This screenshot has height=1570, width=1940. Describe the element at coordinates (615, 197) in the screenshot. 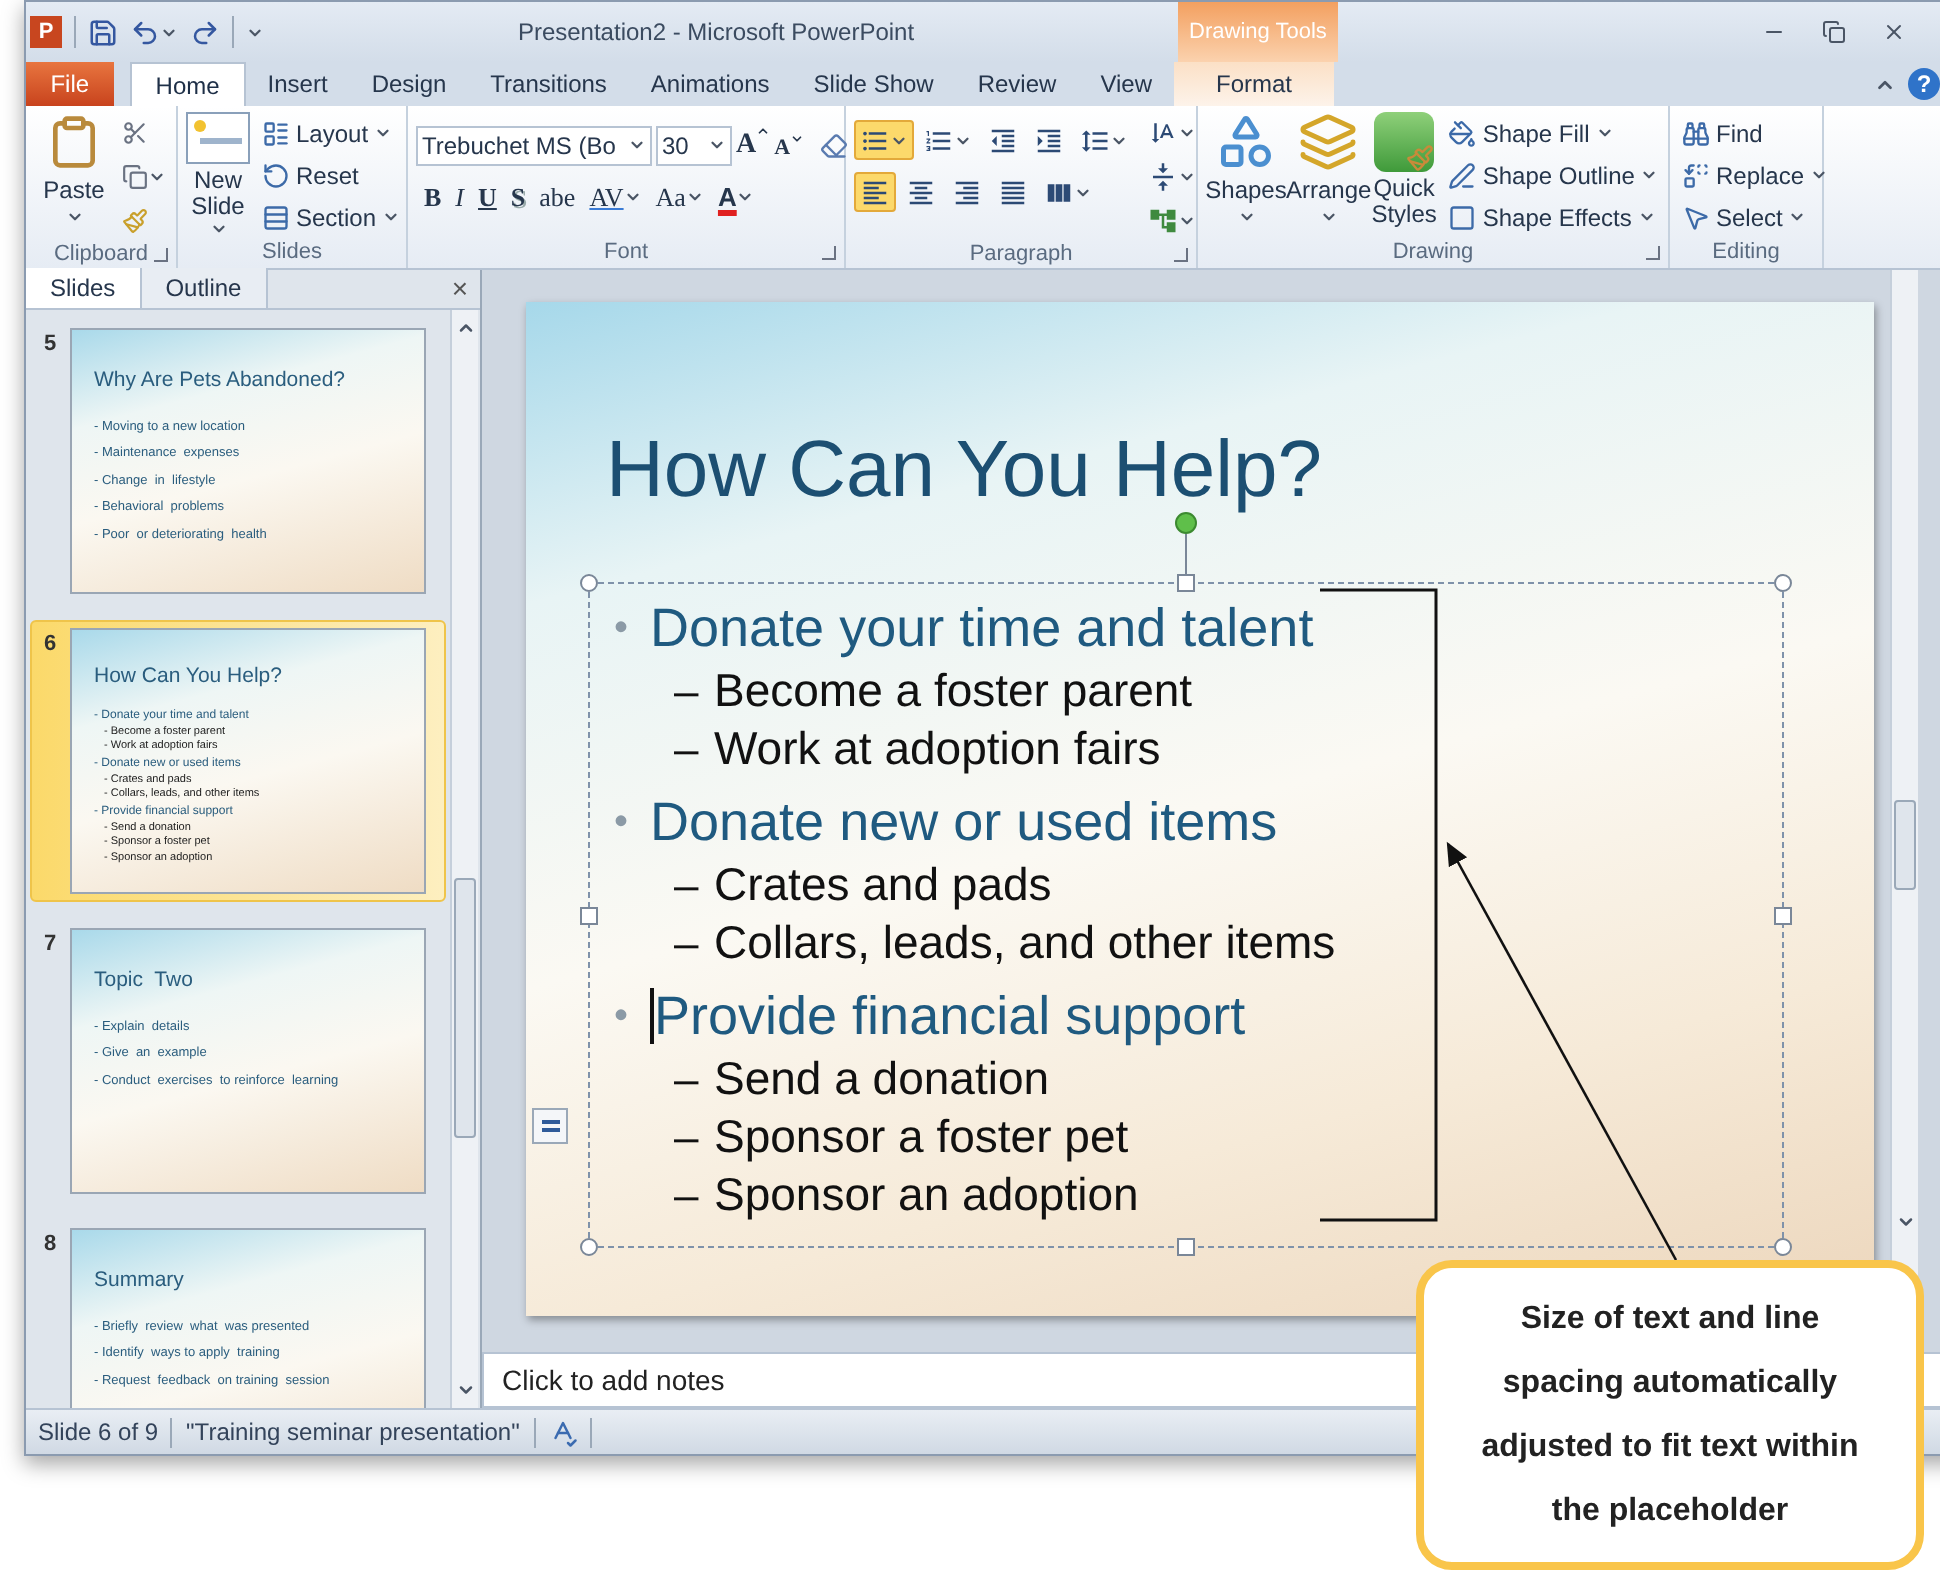

I see `format-button: AV` at that location.